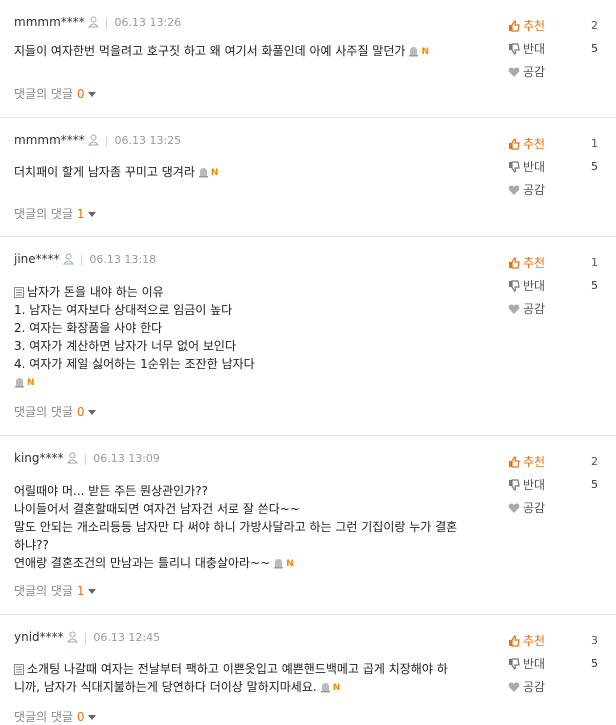  I want to click on comment-author: jine****, so click(37, 259).